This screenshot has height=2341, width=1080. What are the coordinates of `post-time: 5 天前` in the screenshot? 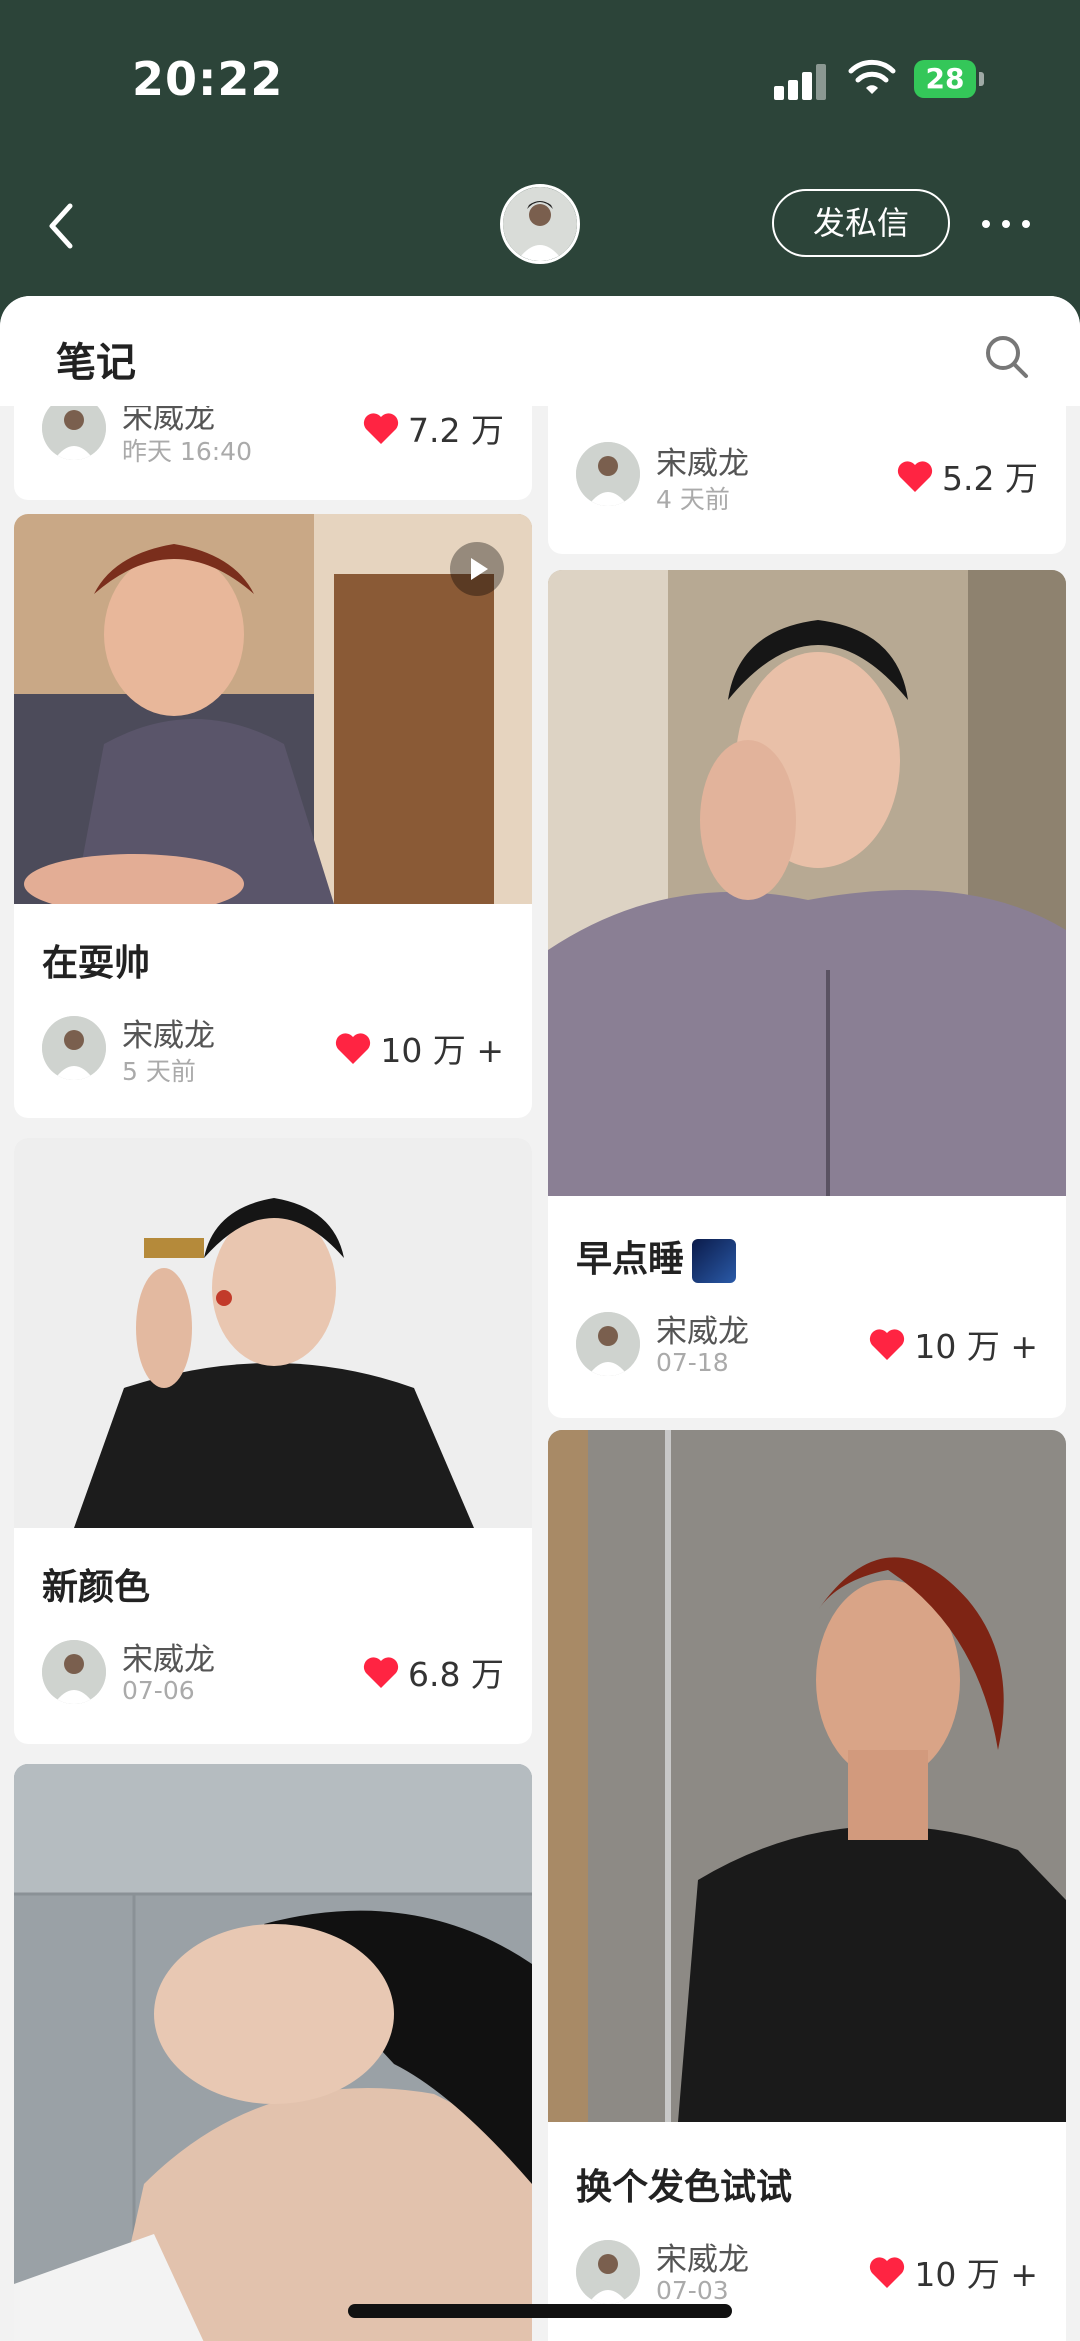 It's located at (159, 1071).